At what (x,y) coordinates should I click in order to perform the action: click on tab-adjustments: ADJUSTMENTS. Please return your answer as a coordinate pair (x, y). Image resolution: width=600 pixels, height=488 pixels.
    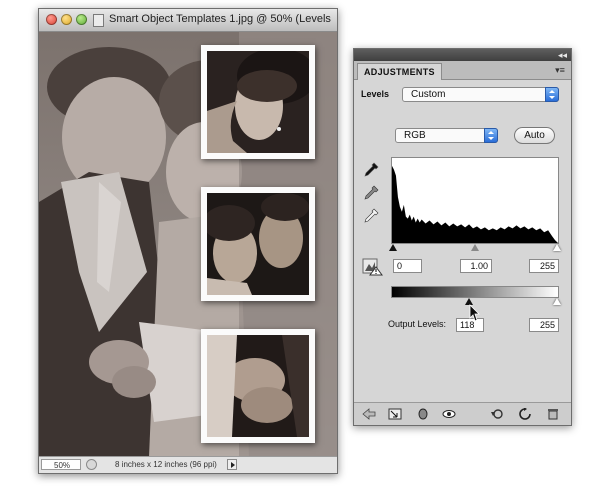
    Looking at the image, I should click on (399, 71).